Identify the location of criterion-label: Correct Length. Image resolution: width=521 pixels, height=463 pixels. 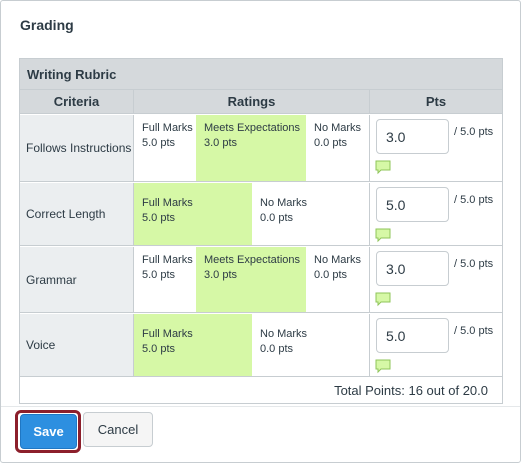
(77, 214).